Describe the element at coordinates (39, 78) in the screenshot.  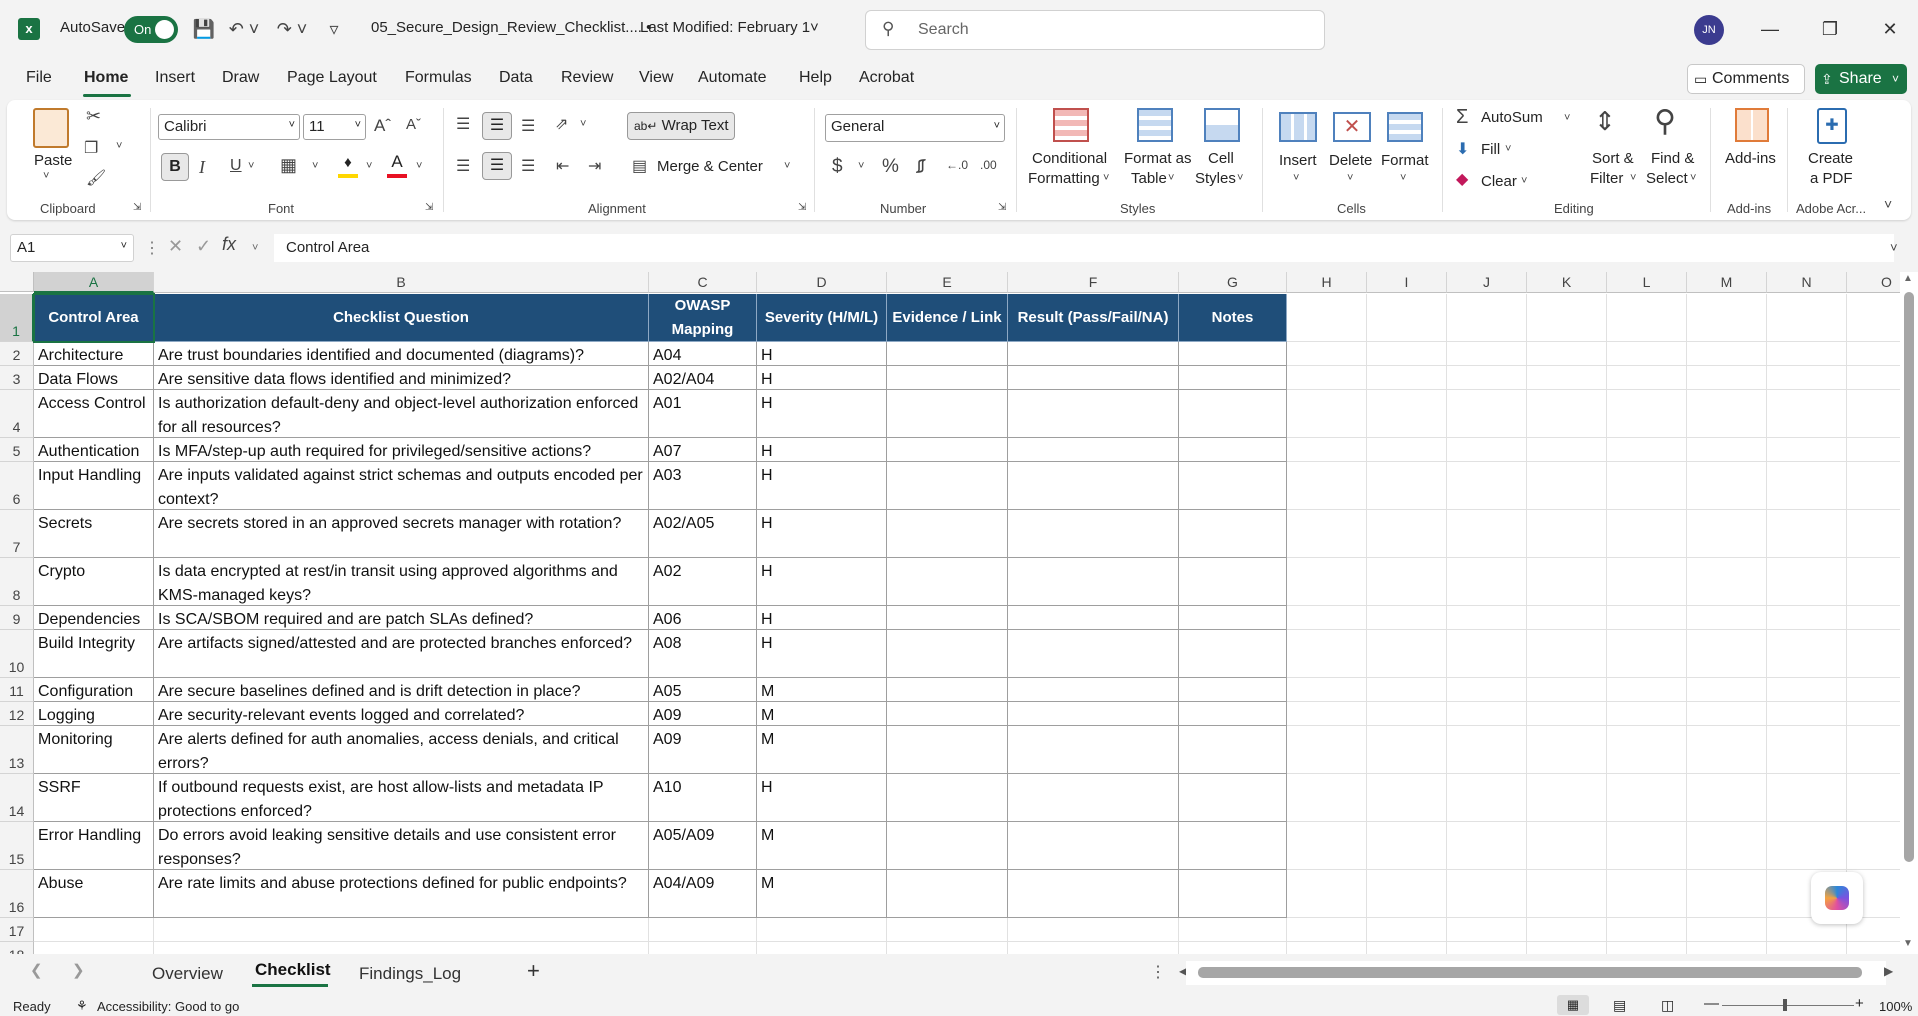
I see `tab-file: File` at that location.